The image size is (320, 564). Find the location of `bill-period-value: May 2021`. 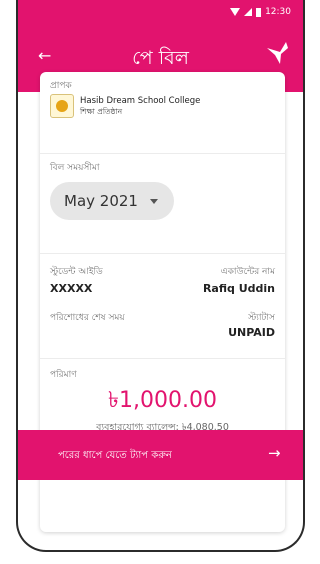

bill-period-value: May 2021 is located at coordinates (101, 201).